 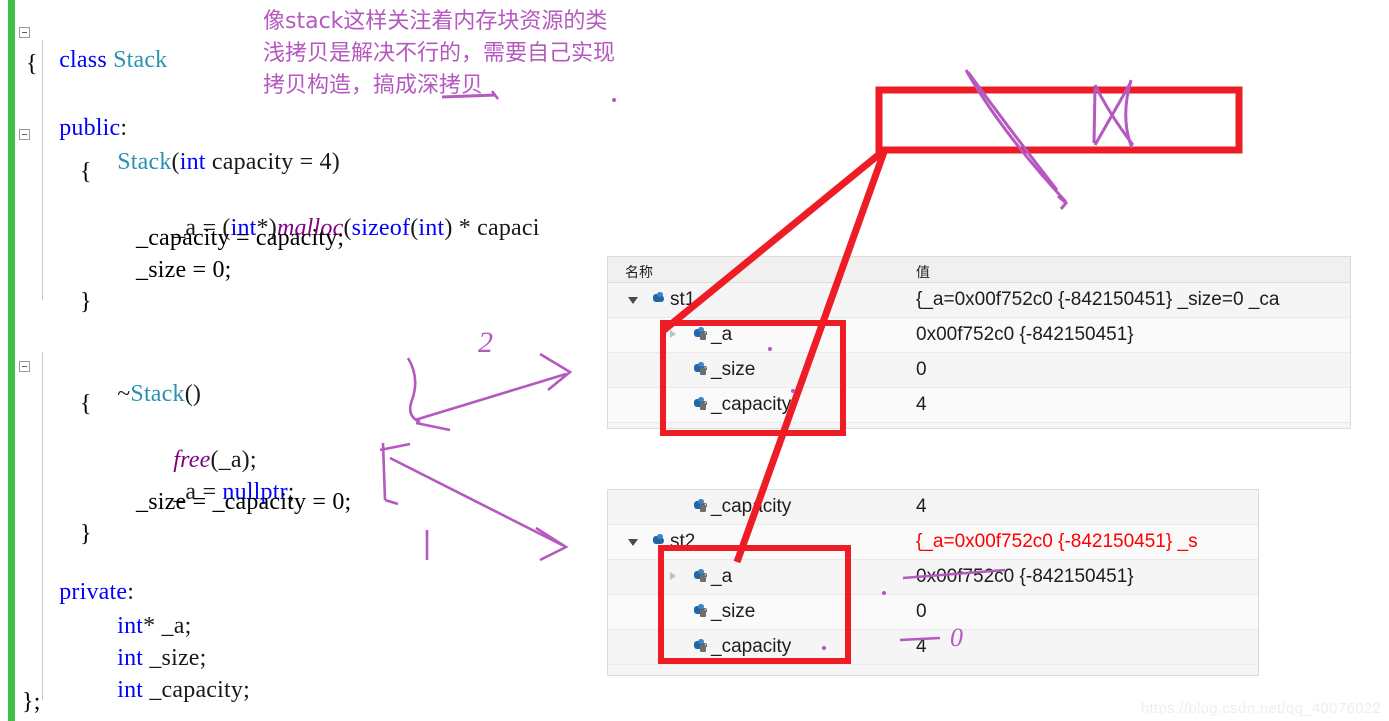 I want to click on red-highlight-box-empty, so click(x=1059, y=120).